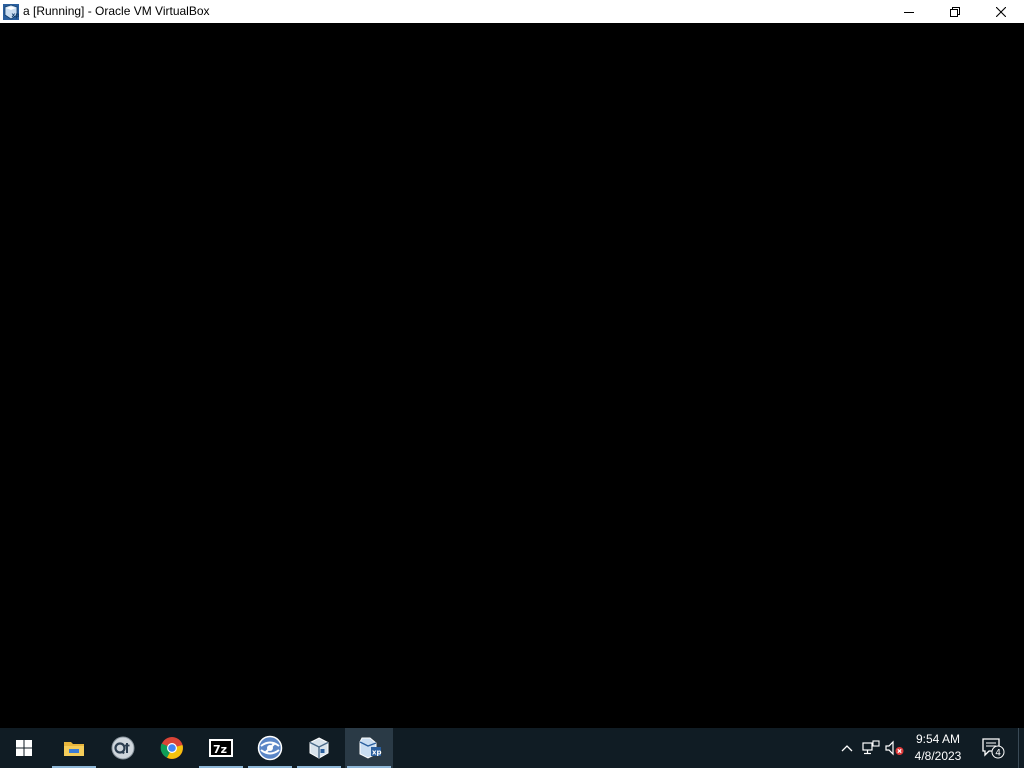  I want to click on windows-start-icon, so click(24, 748).